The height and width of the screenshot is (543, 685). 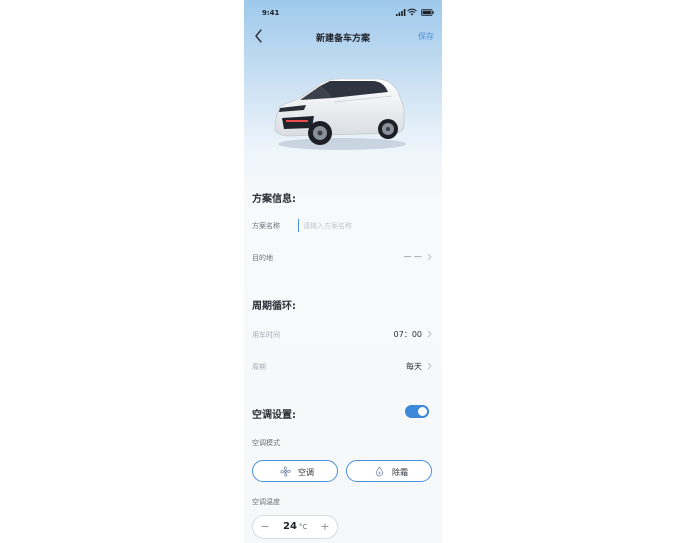 What do you see at coordinates (400, 472) in the screenshot?
I see `defrost-mode-label-text: 除霜` at bounding box center [400, 472].